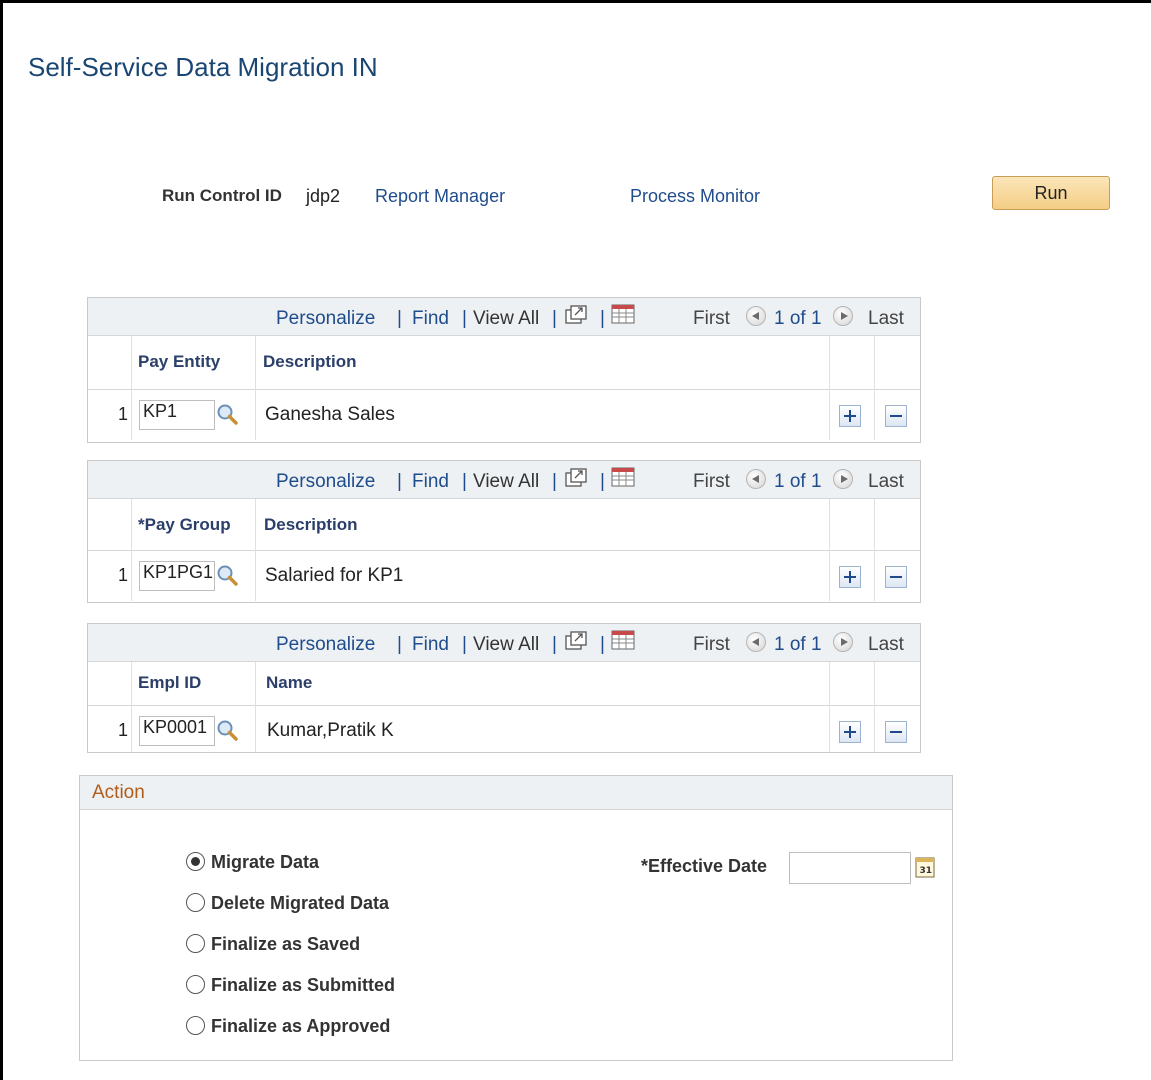 The width and height of the screenshot is (1151, 1080). I want to click on effective-date-label: *Effective Date, so click(704, 866).